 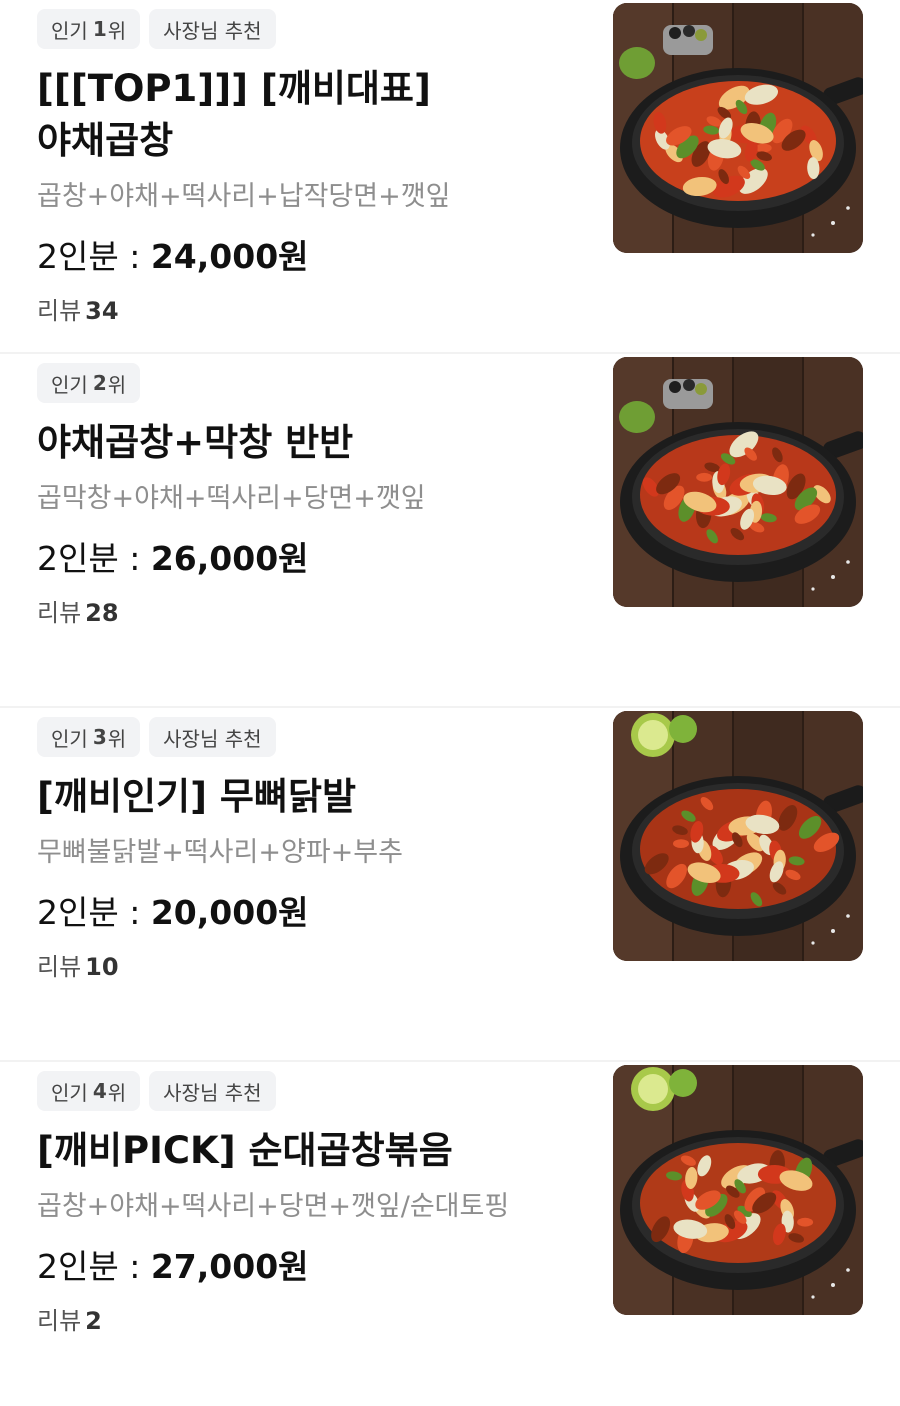 I want to click on menu-name: [깨비인기] 무뼈닭발, so click(x=307, y=797).